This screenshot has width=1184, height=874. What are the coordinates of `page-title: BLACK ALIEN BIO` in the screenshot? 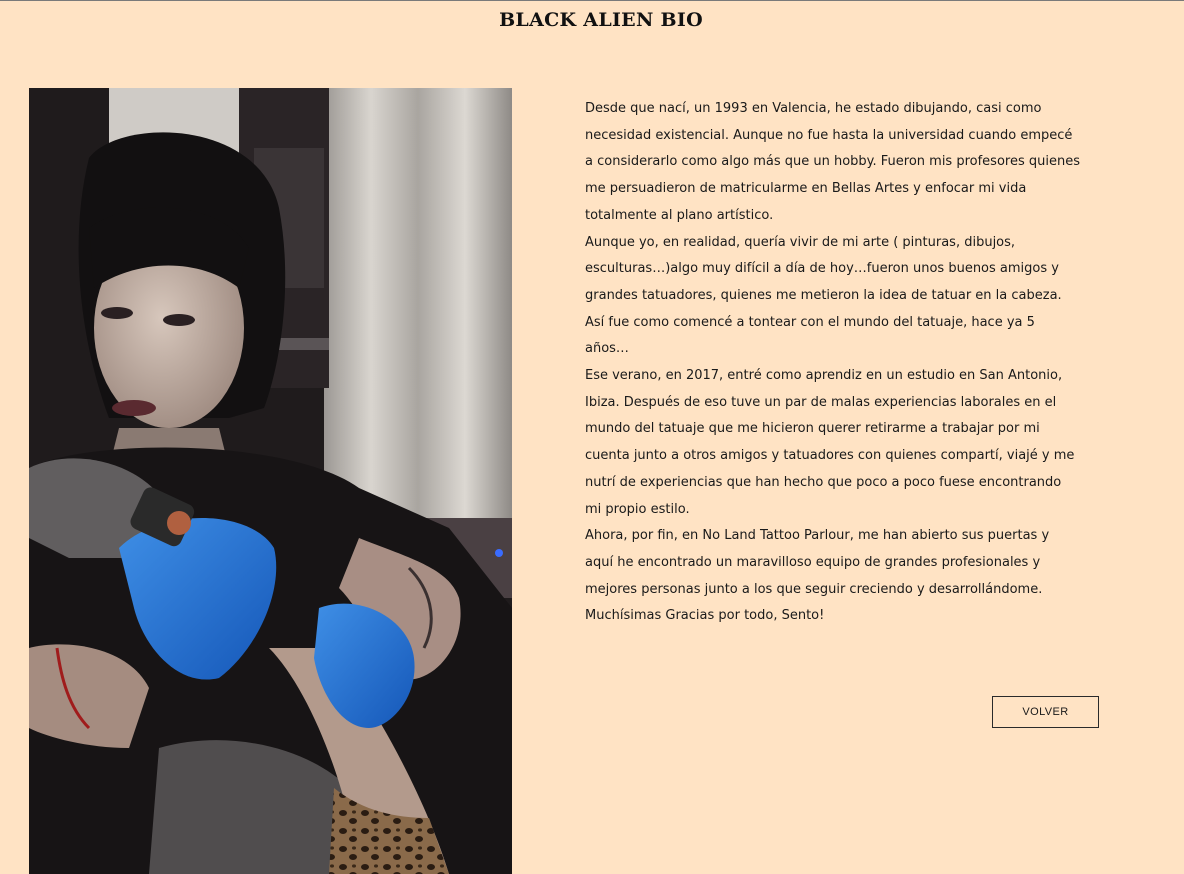 It's located at (601, 20).